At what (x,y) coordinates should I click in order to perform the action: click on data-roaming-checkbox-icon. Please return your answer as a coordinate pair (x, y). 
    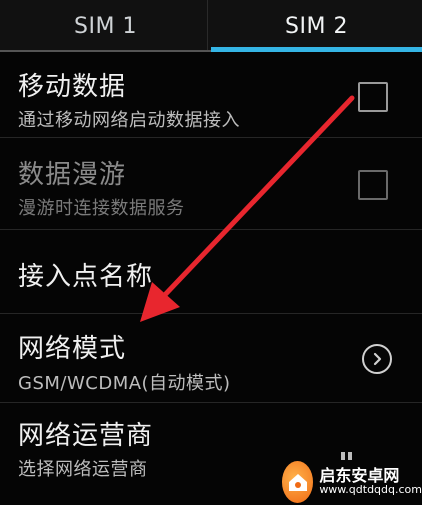
    Looking at the image, I should click on (373, 185).